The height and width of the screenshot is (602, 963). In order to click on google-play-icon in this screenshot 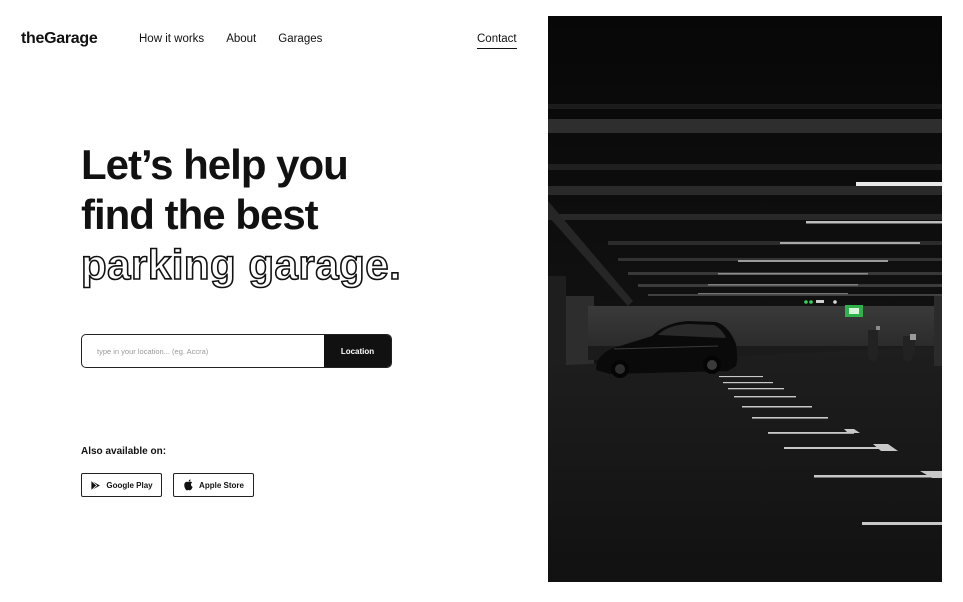, I will do `click(96, 485)`.